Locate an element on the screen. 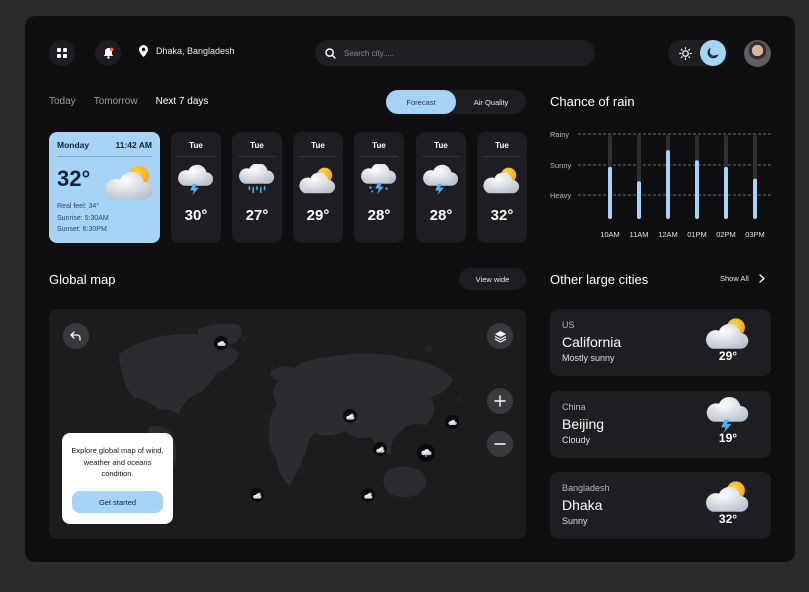 The width and height of the screenshot is (809, 592). today-temperature: 32° is located at coordinates (74, 178).